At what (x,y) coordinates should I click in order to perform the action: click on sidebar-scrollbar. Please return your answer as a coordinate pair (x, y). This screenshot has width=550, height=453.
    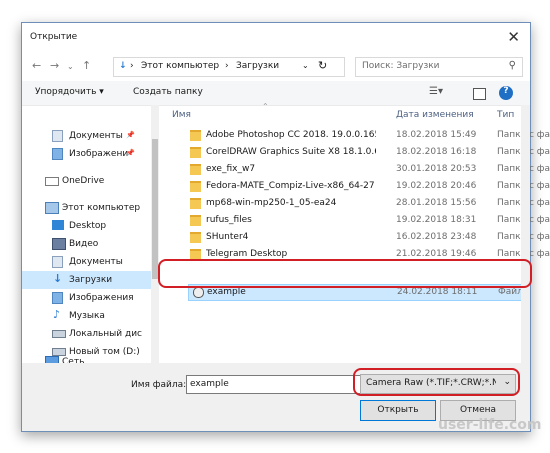
    Looking at the image, I should click on (155, 234).